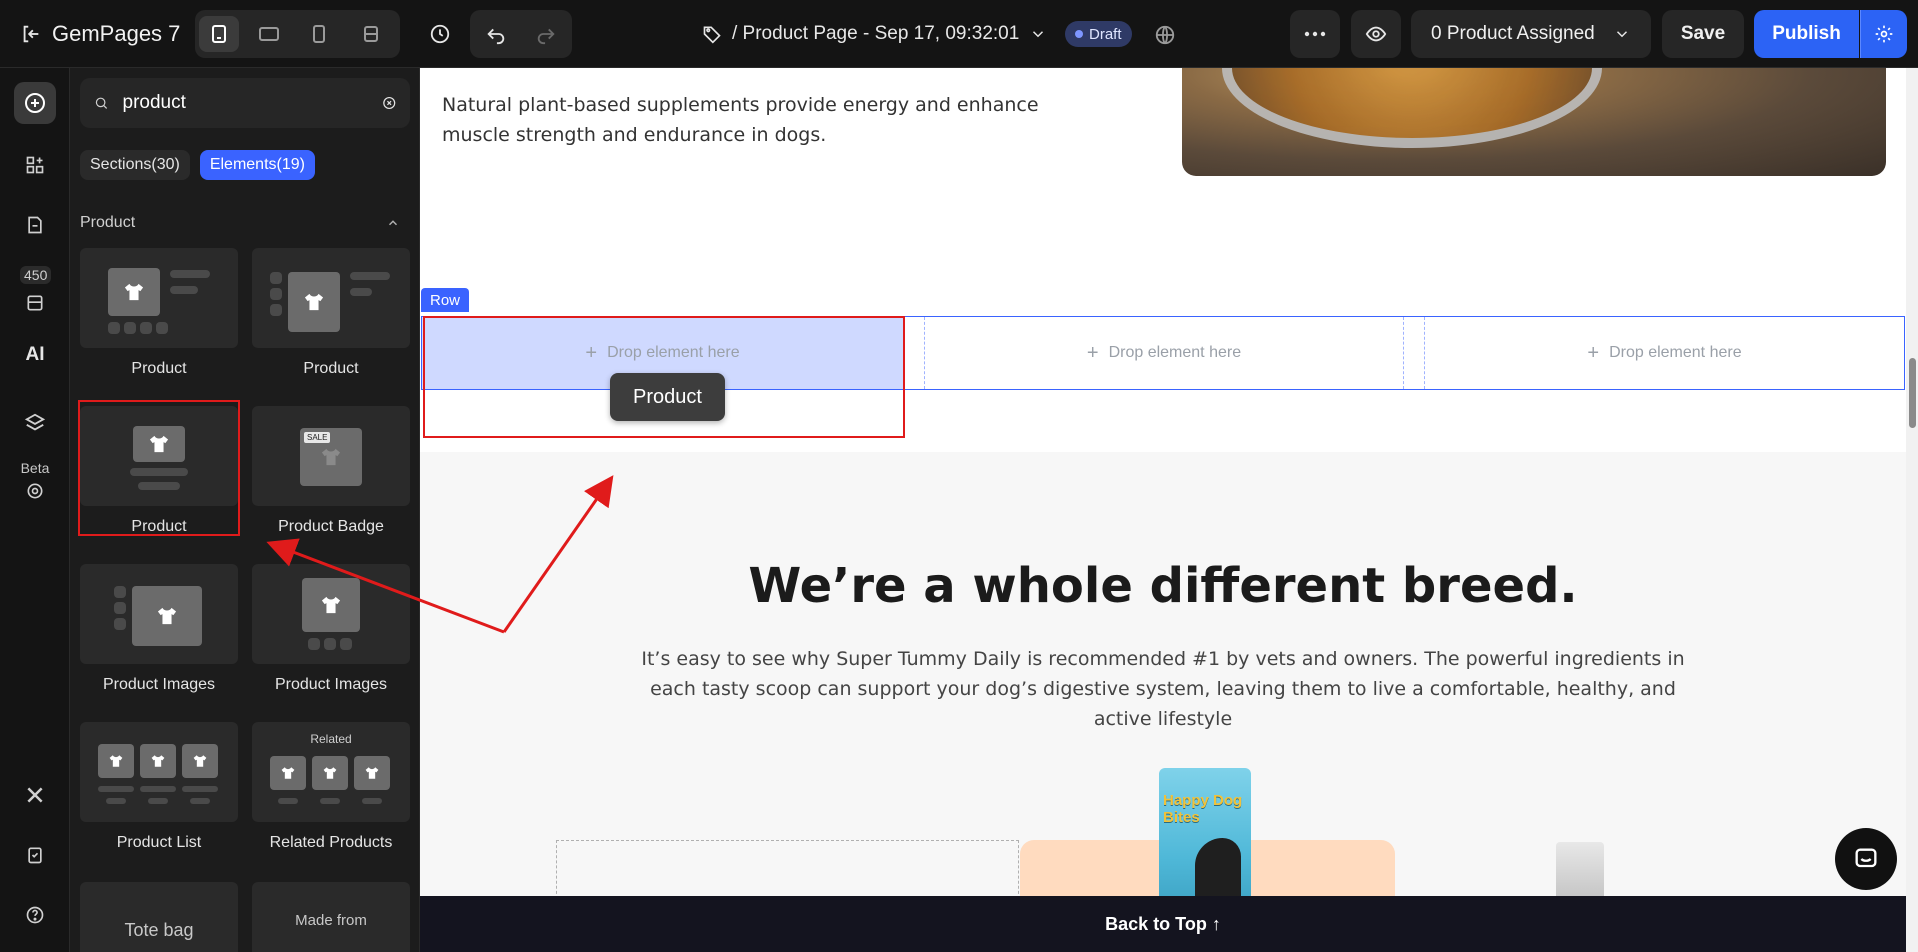 This screenshot has height=952, width=1918. I want to click on preview-button, so click(1376, 34).